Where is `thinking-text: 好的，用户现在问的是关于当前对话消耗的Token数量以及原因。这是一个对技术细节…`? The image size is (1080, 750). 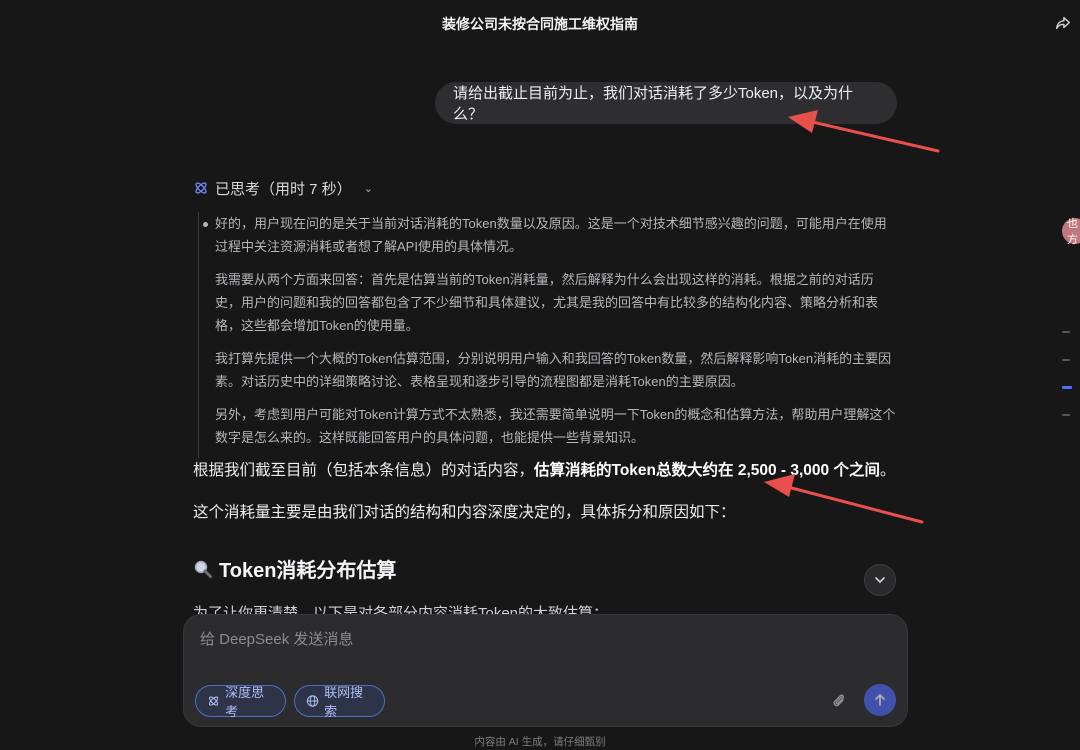 thinking-text: 好的，用户现在问的是关于当前对话消耗的Token数量以及原因。这是一个对技术细节… is located at coordinates (551, 235).